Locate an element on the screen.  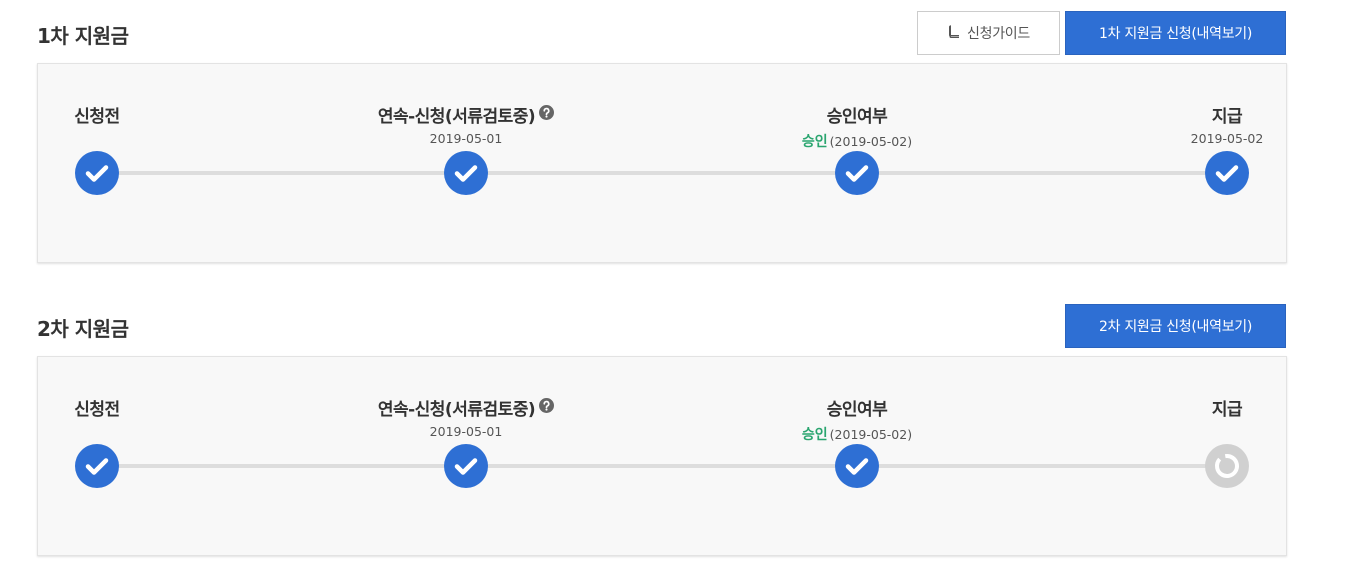
apply-history-button: 2차 지원금 신청(내역보기) is located at coordinates (1175, 326).